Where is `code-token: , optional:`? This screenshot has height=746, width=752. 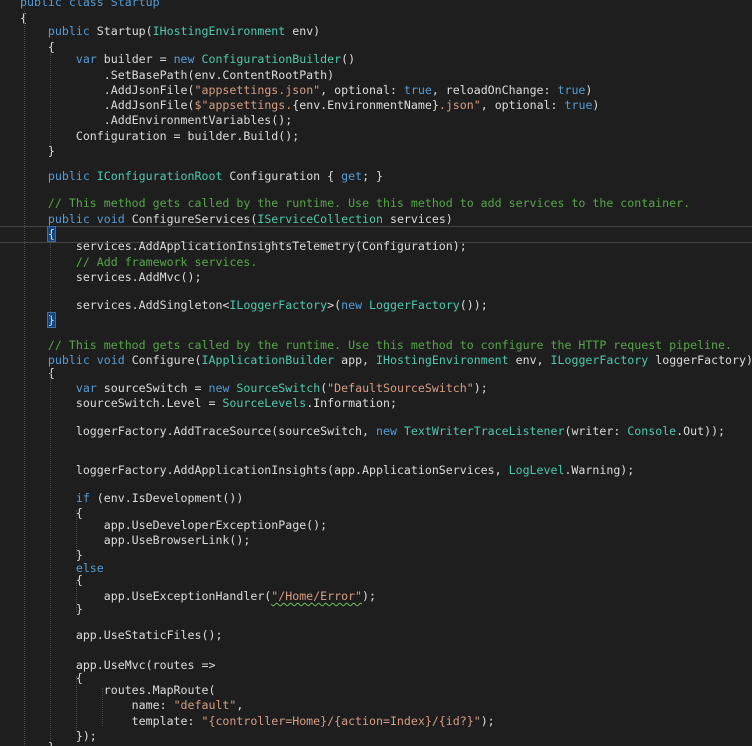
code-token: , optional: is located at coordinates (522, 105).